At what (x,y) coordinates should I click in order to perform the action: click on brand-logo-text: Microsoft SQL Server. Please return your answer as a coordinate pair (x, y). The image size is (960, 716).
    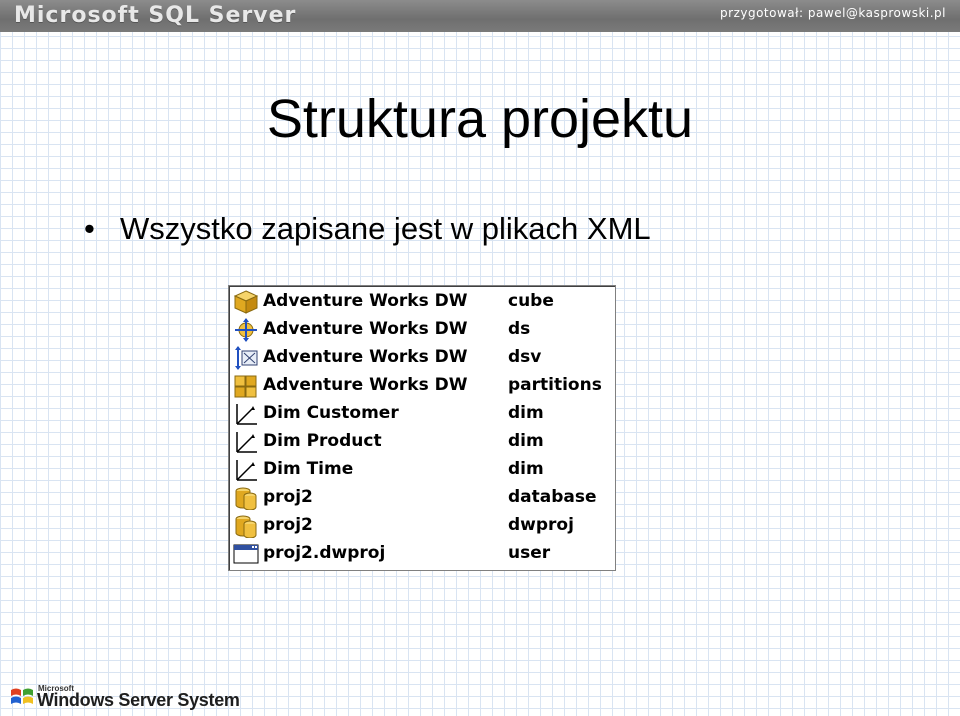
    Looking at the image, I should click on (155, 15).